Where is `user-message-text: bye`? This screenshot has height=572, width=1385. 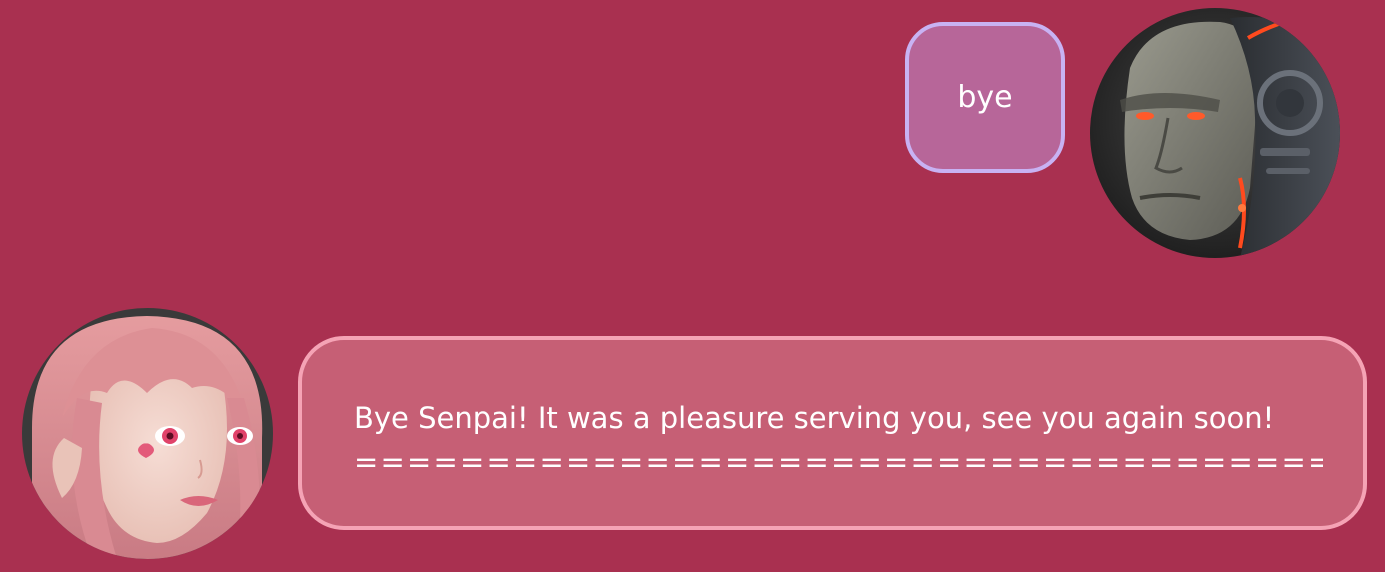
user-message-text: bye is located at coordinates (985, 97).